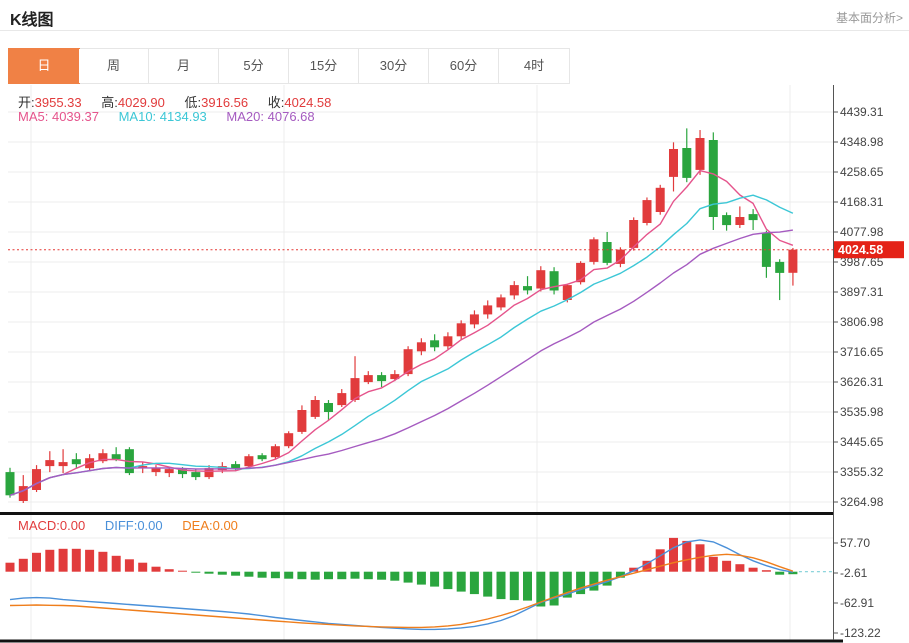  I want to click on open-label: 开:, so click(26, 102).